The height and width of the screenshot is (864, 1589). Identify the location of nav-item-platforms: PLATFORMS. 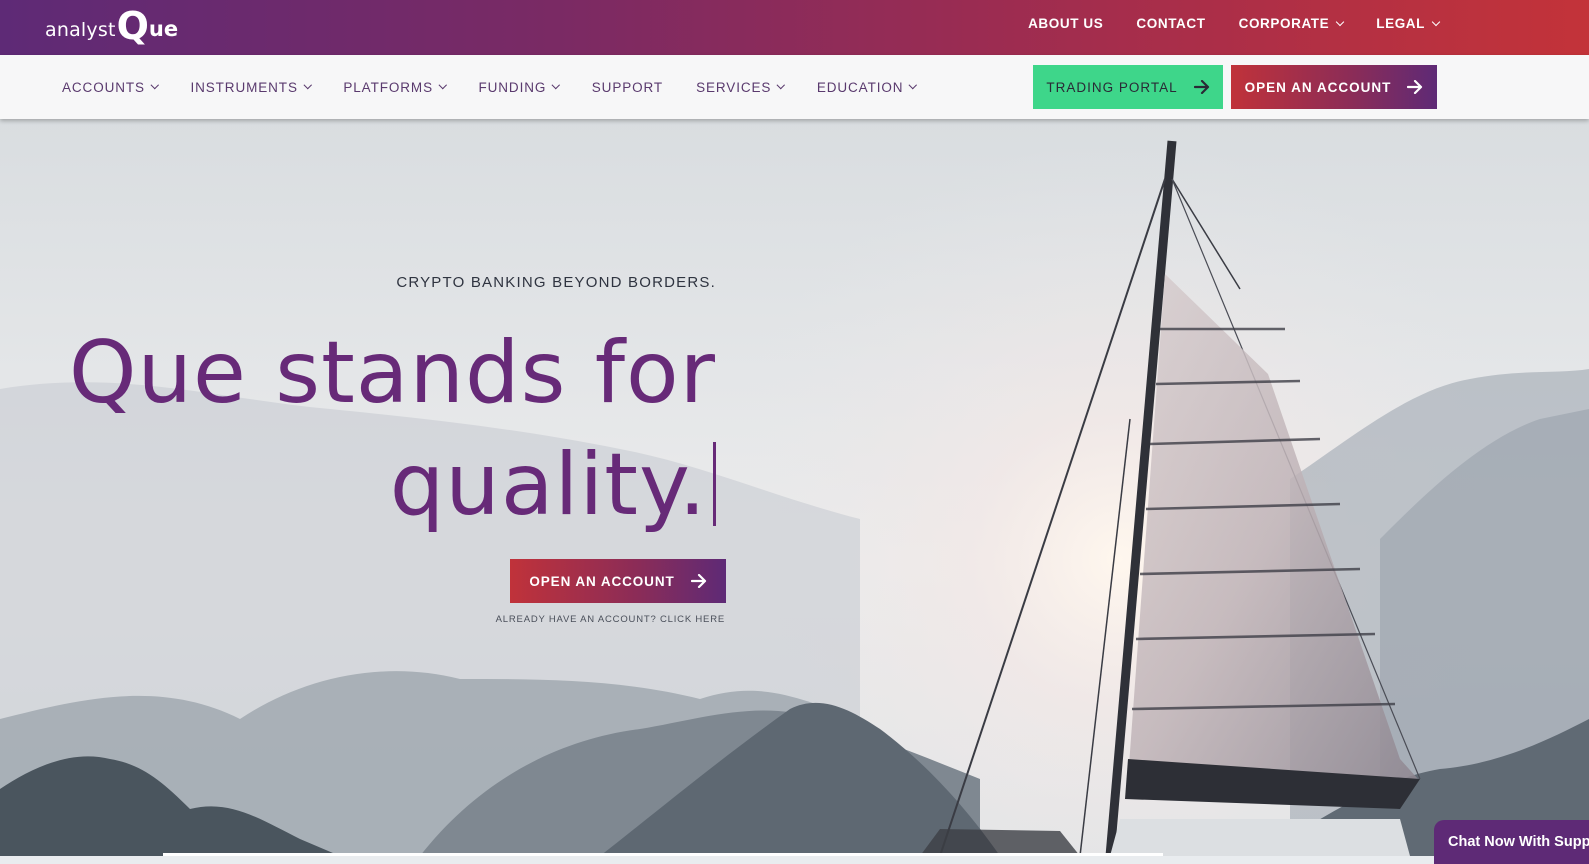
(395, 87).